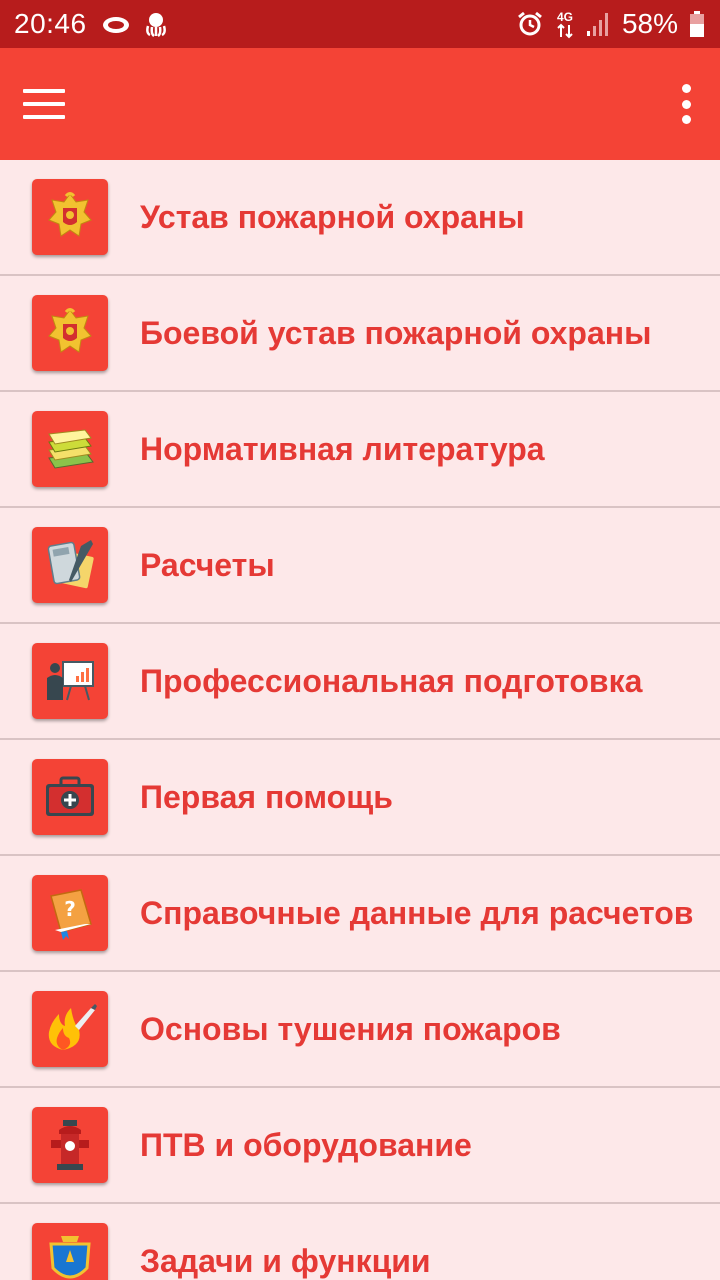 Image resolution: width=720 pixels, height=1280 pixels. I want to click on books-icon, so click(70, 449).